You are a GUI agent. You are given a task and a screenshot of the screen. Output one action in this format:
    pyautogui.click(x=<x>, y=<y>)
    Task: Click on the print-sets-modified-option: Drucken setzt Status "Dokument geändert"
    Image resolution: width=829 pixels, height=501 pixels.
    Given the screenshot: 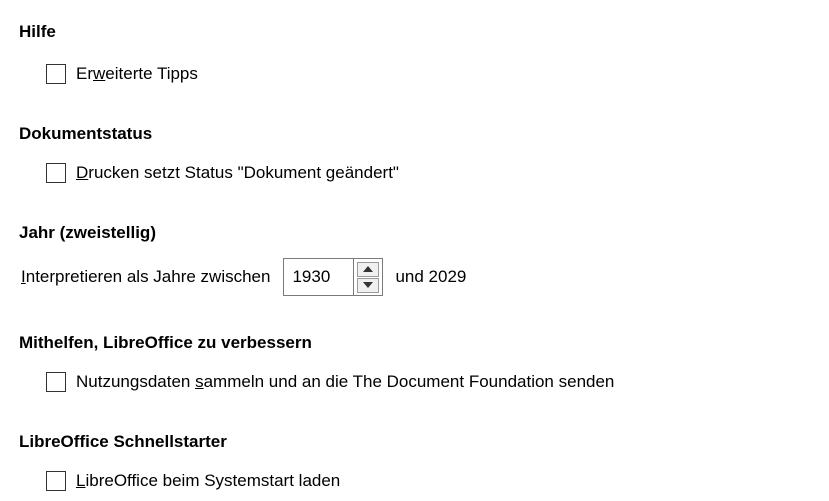 What is the action you would take?
    pyautogui.click(x=222, y=173)
    